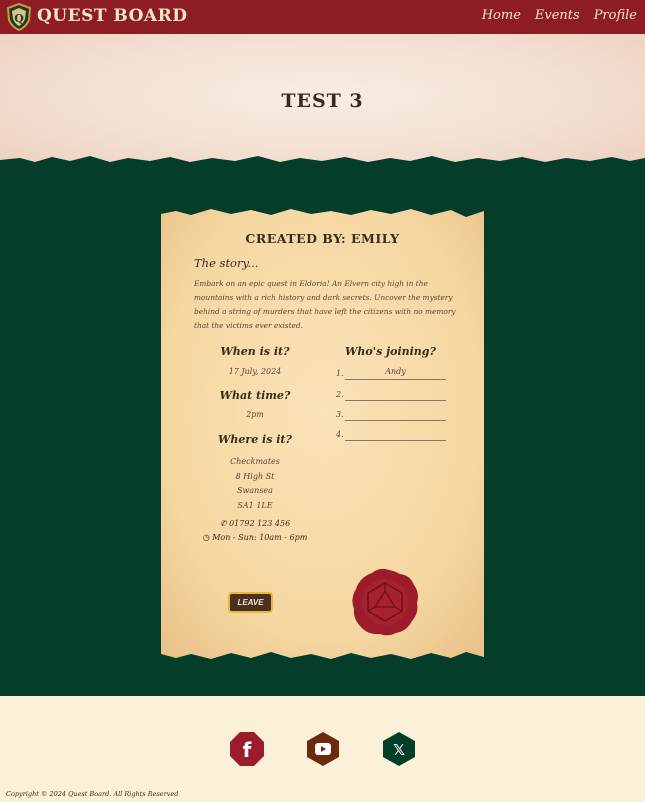 The image size is (645, 802). What do you see at coordinates (112, 16) in the screenshot?
I see `brand-title: Quest Board` at bounding box center [112, 16].